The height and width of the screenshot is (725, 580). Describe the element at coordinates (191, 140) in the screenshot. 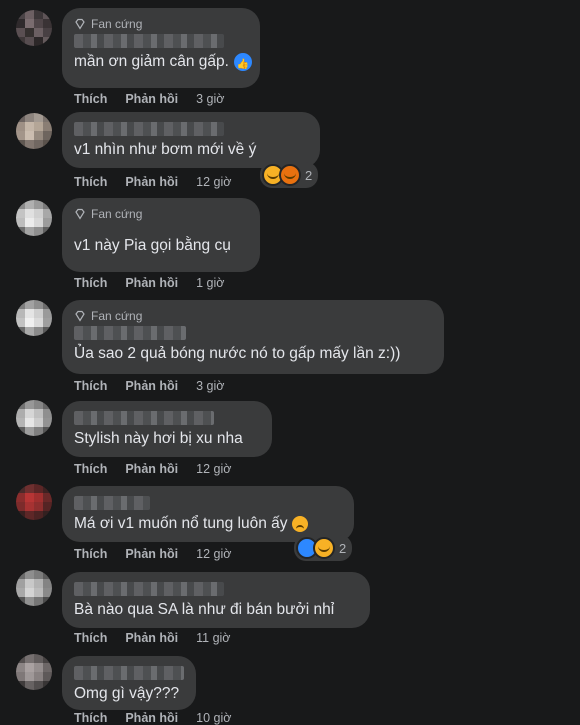

I see `comment-bubble: v1 nhìn như bơm mới về ý` at that location.